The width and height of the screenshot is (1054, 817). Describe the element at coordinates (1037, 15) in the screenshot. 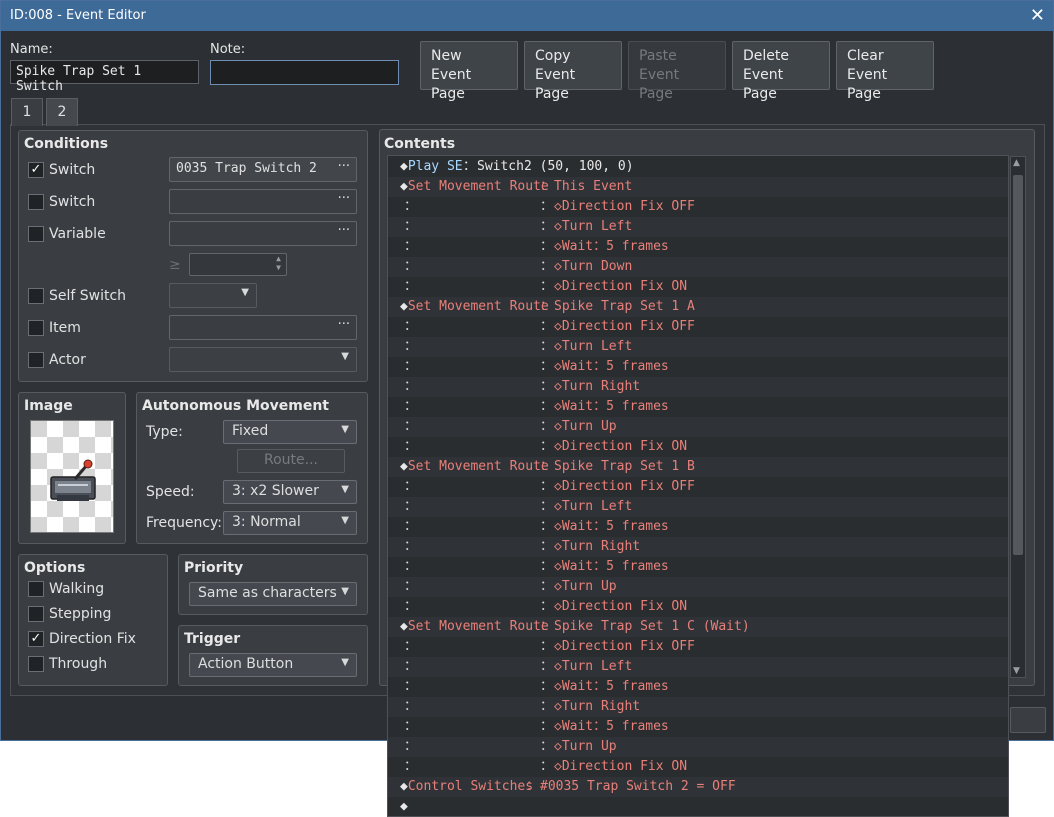

I see `close-icon: ✕` at that location.